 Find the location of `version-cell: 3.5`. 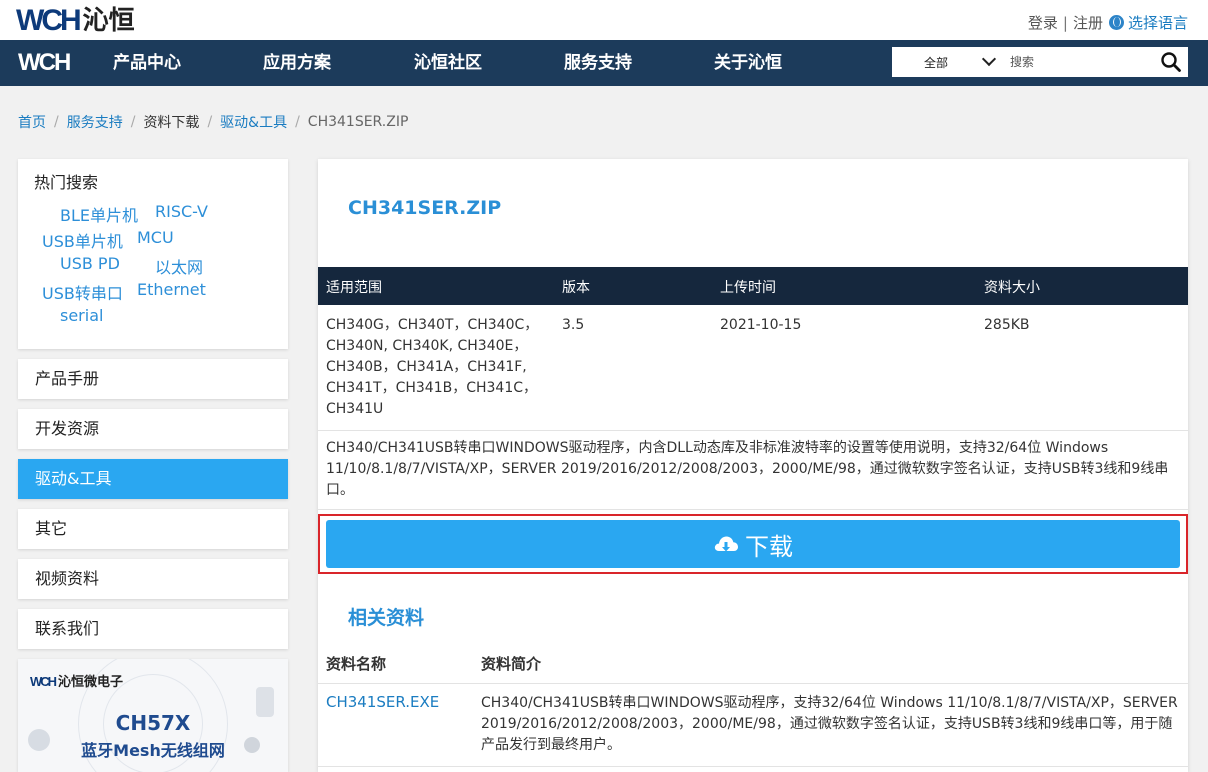

version-cell: 3.5 is located at coordinates (573, 325).